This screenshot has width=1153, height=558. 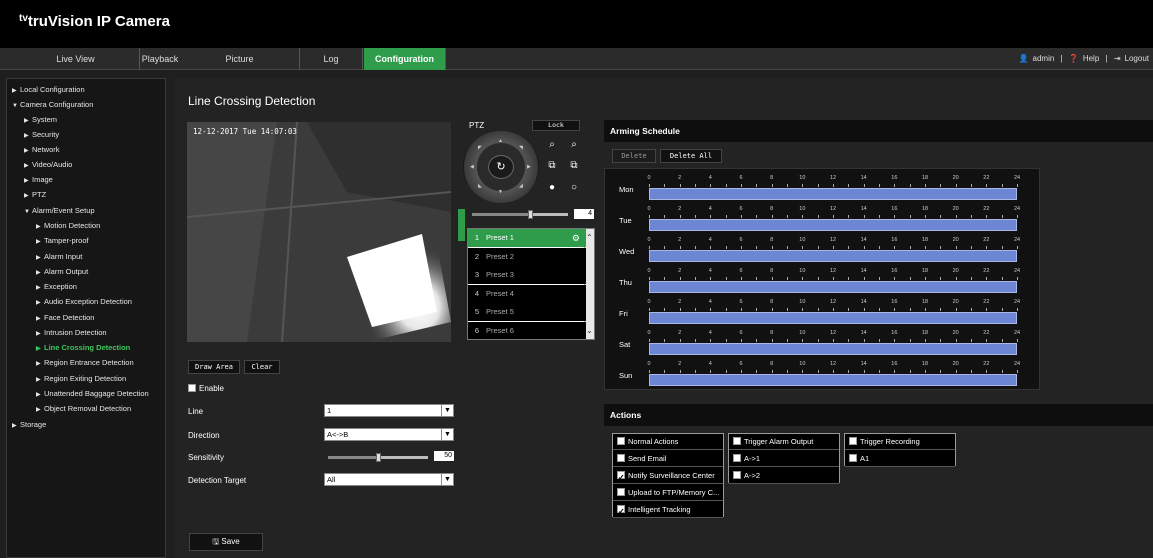 What do you see at coordinates (530, 214) in the screenshot?
I see `ptz-speed-handle` at bounding box center [530, 214].